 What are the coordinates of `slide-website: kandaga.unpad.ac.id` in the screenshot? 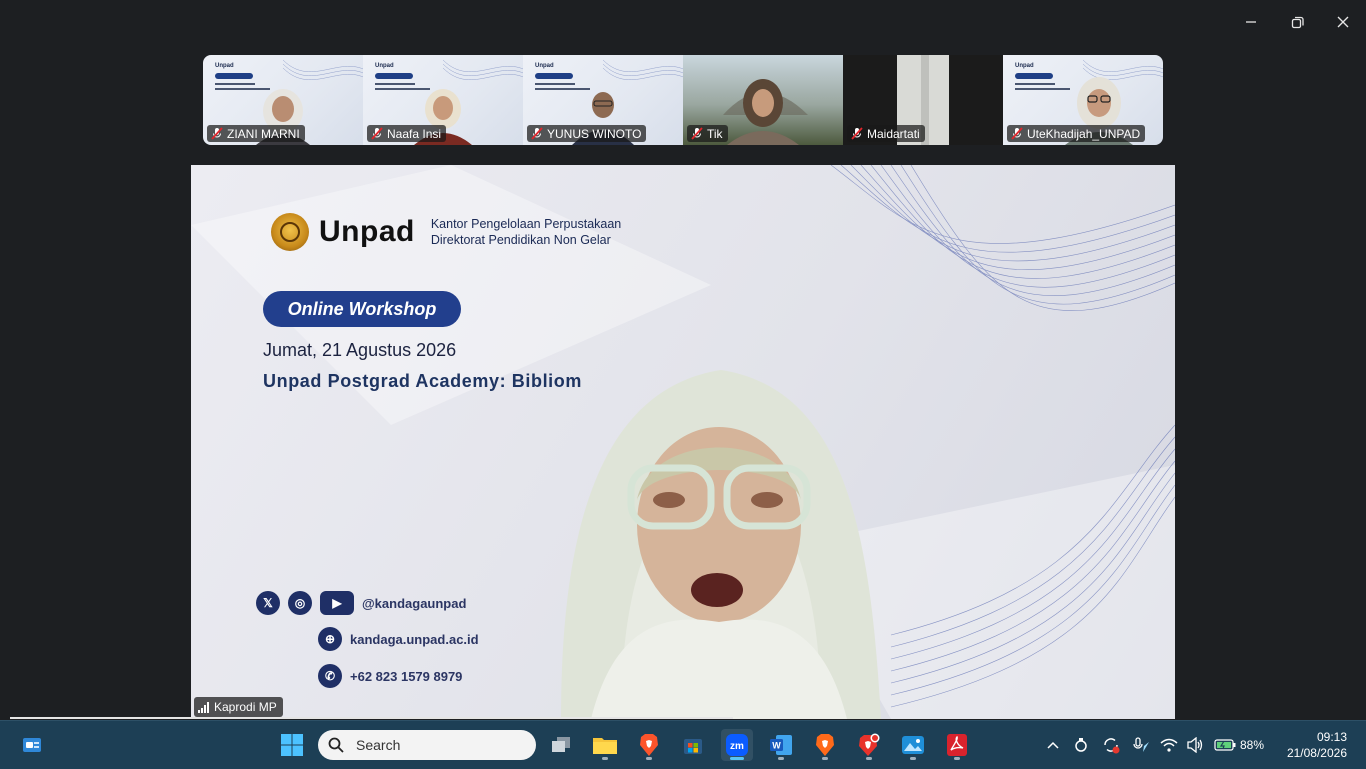 It's located at (414, 639).